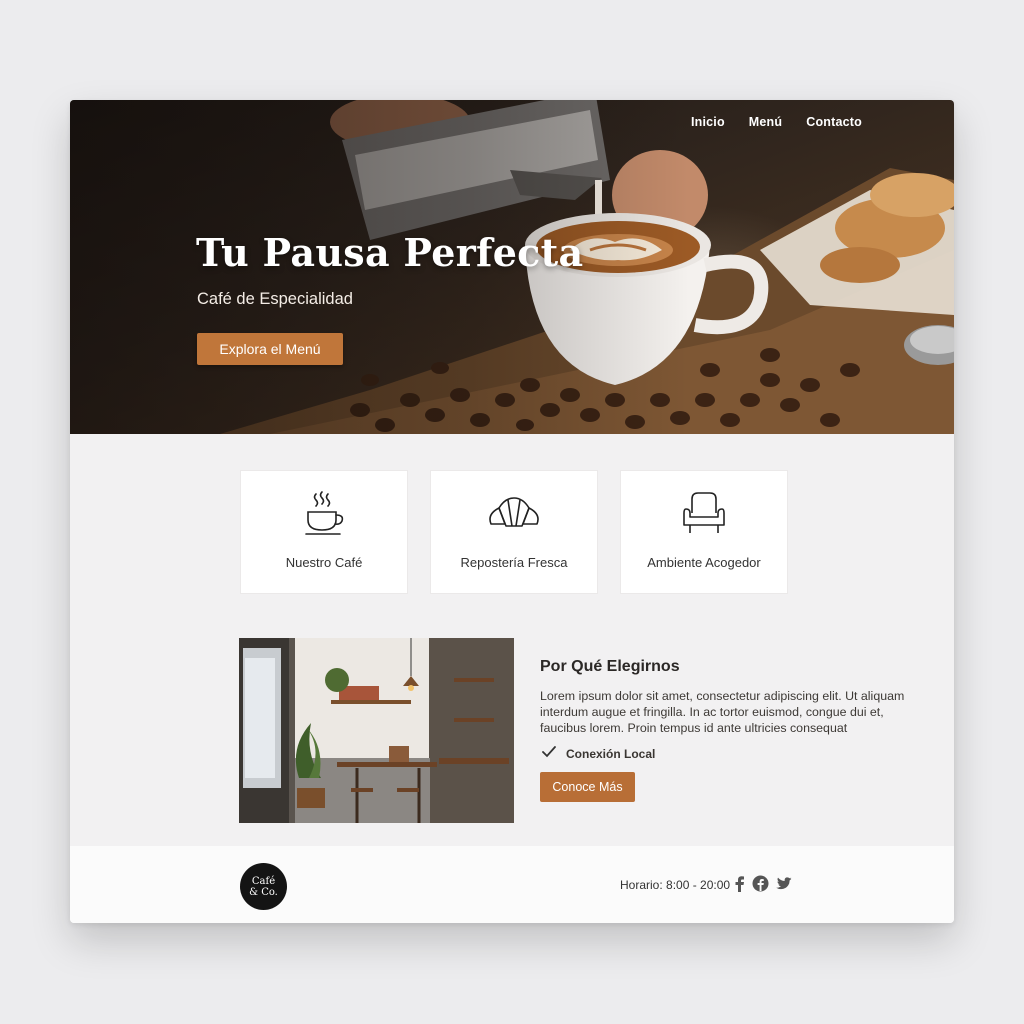 The image size is (1024, 1024). What do you see at coordinates (765, 122) in the screenshot?
I see `nav-item-menu: Menú` at bounding box center [765, 122].